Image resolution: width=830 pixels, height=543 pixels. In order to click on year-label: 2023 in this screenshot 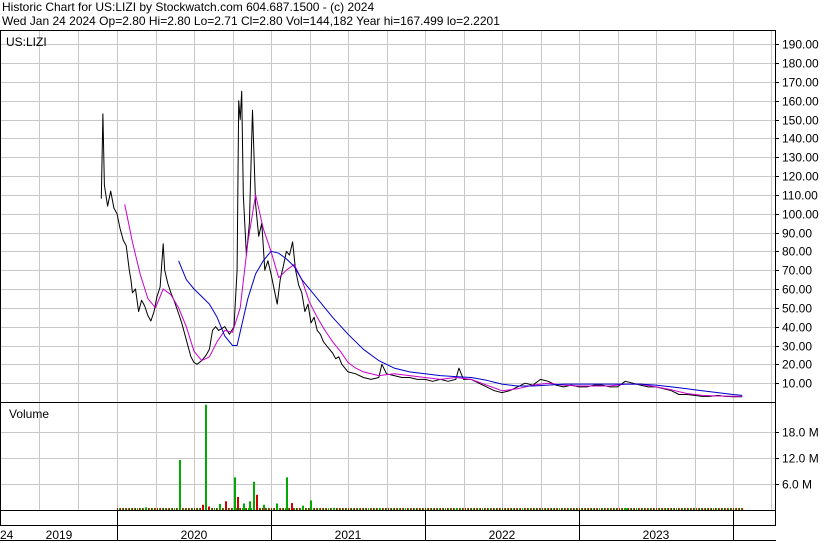, I will do `click(656, 535)`.